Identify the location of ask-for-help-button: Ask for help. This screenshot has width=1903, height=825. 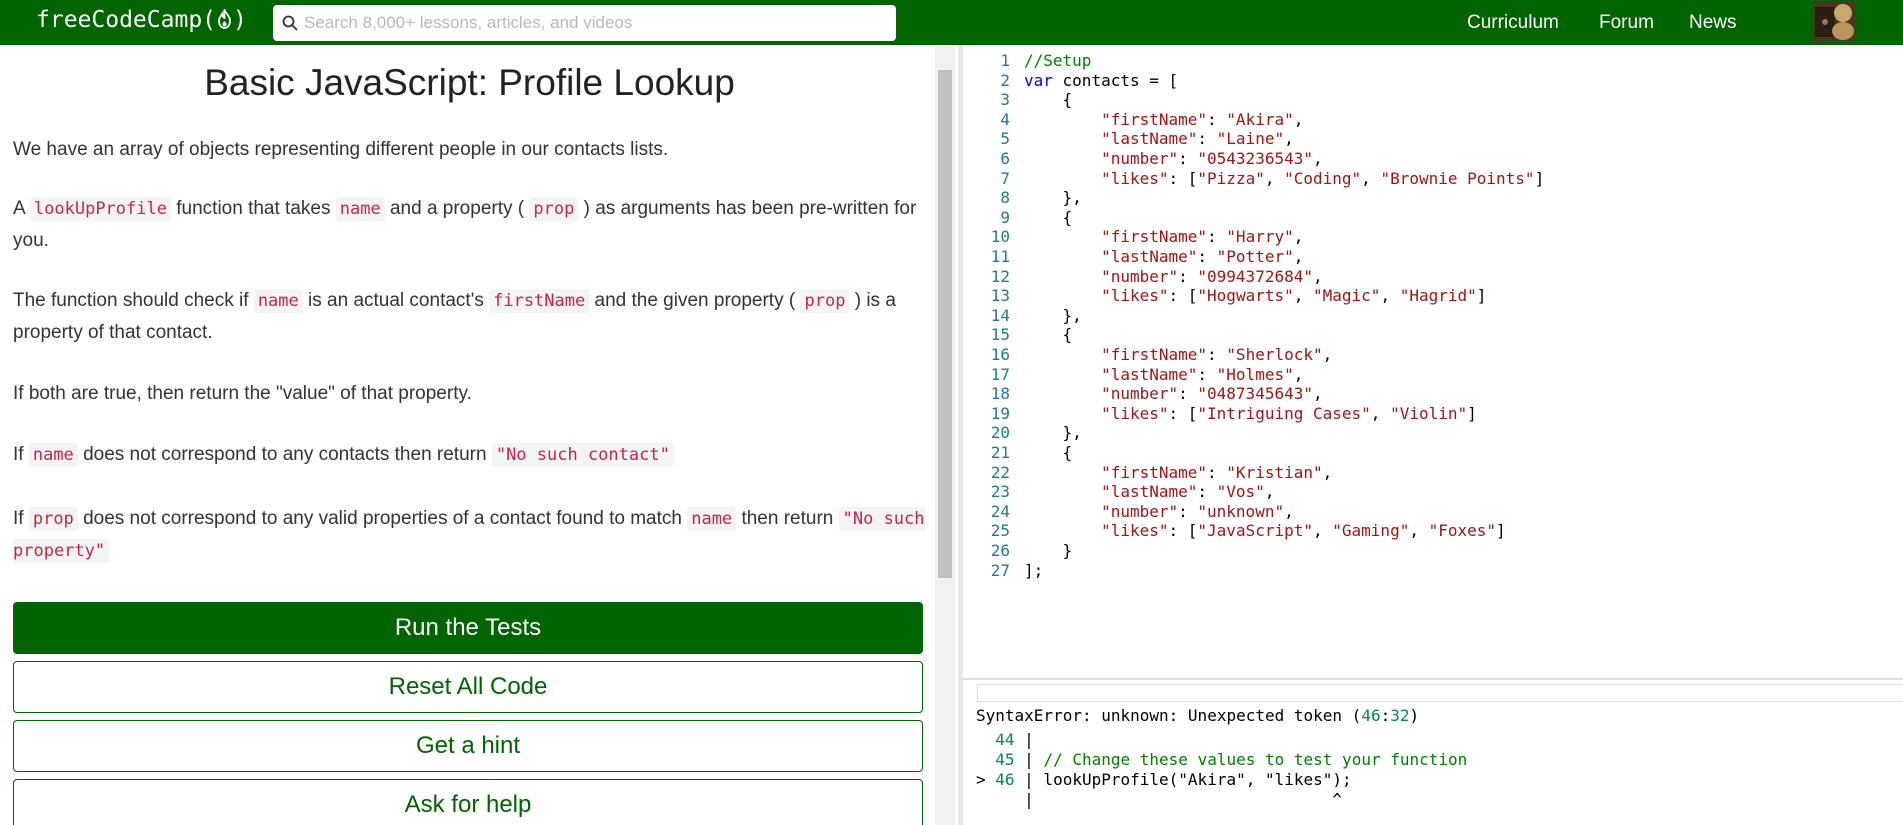
(468, 802).